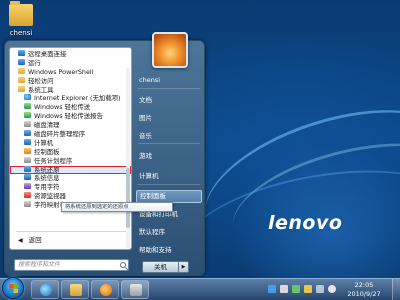 The height and width of the screenshot is (300, 400). What do you see at coordinates (70, 187) in the screenshot?
I see `program-item: 专用字符` at bounding box center [70, 187].